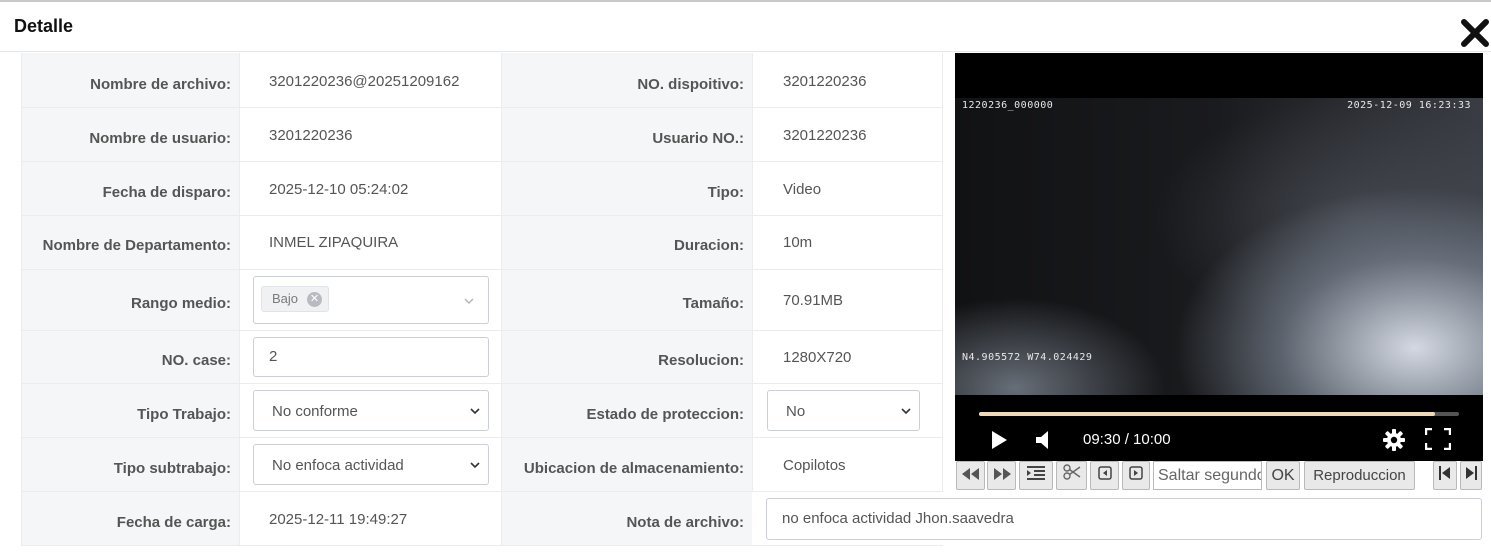 This screenshot has width=1491, height=559. I want to click on row-range: Rango medio: Bajo ✕ Tamaño: 70.91MB, so click(482, 300).